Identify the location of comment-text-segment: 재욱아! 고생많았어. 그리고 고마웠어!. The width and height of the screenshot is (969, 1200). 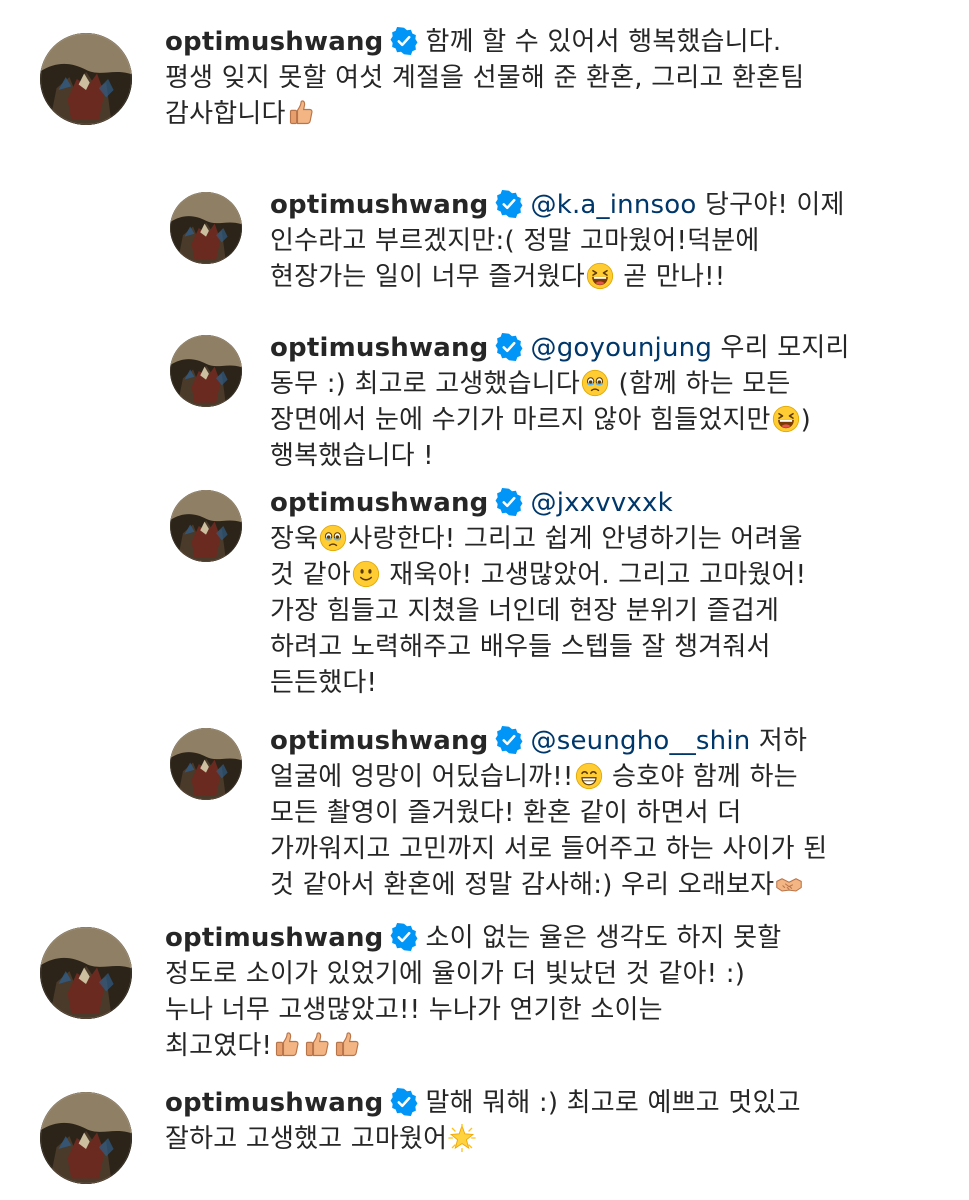
(593, 575).